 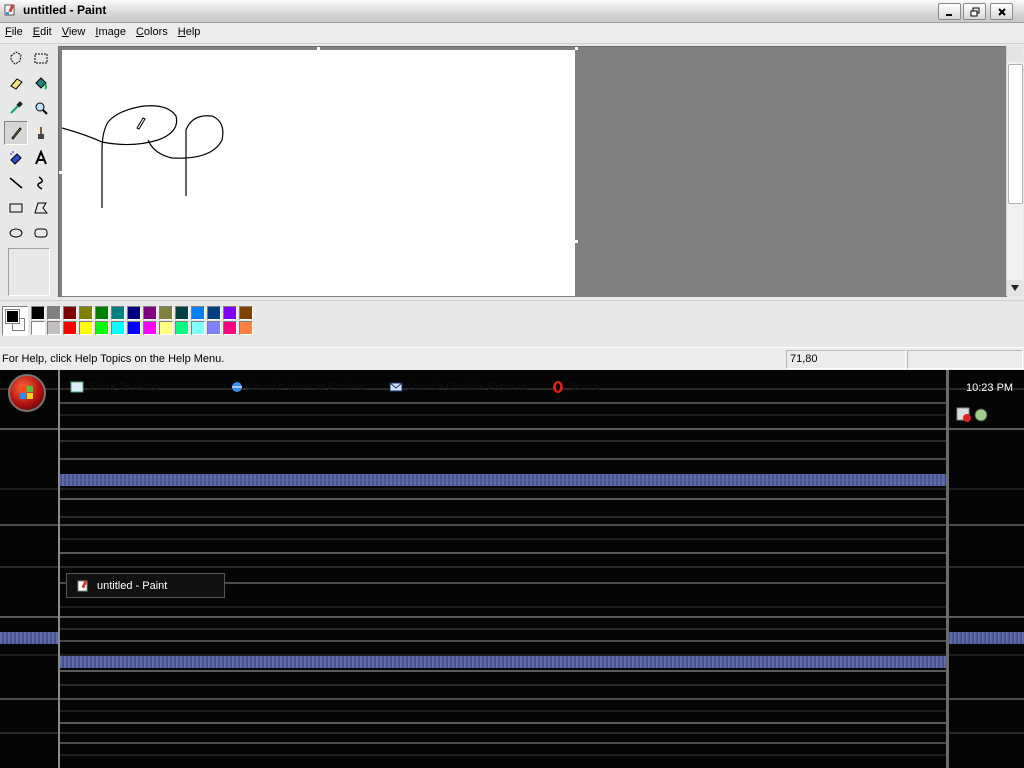 I want to click on scroll-up-button, so click(x=1015, y=54).